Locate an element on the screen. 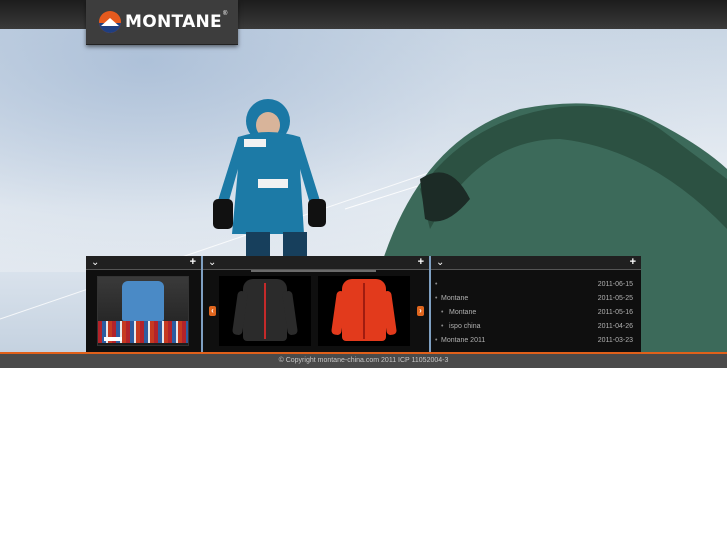 The height and width of the screenshot is (545, 727). video-more-button: + is located at coordinates (193, 262).